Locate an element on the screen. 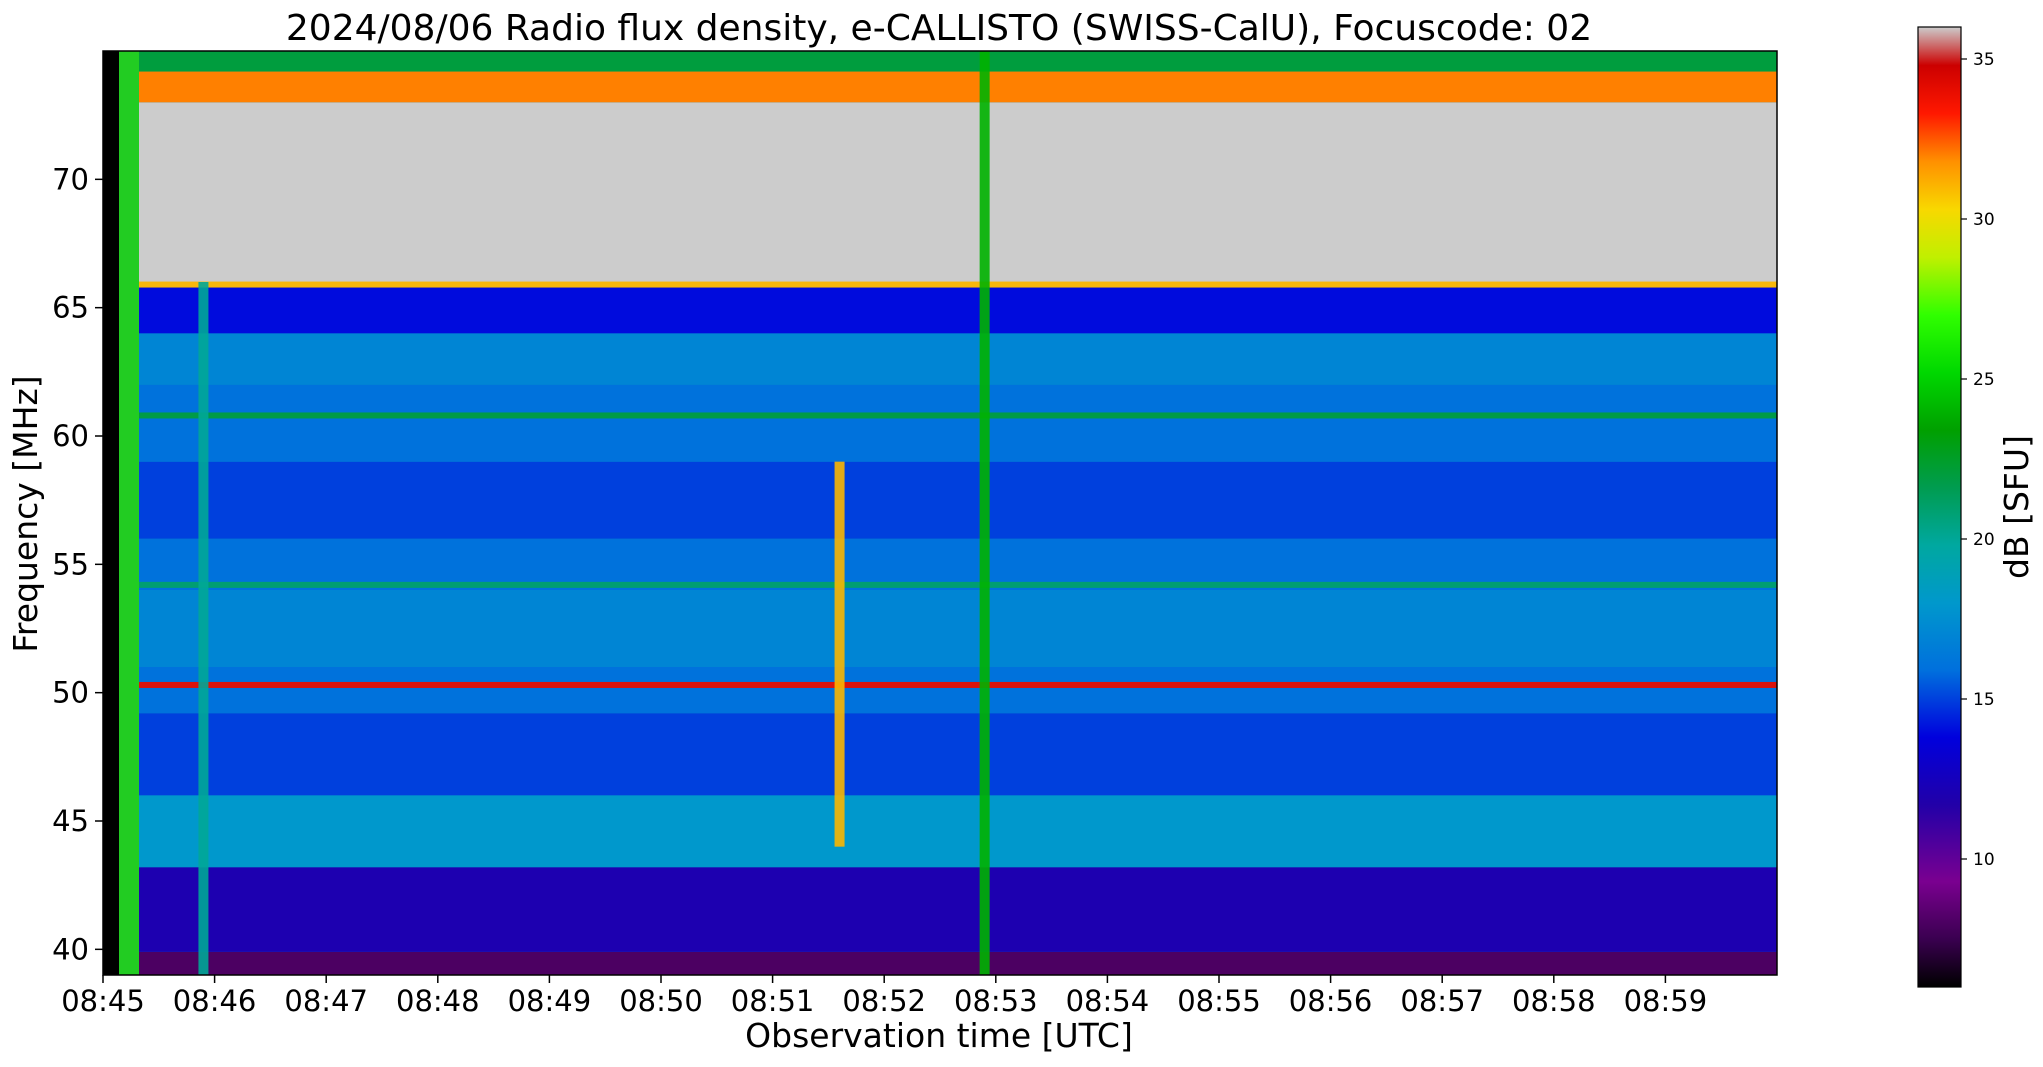 Image resolution: width=2043 pixels, height=1067 pixels. y-tick-label: 70 is located at coordinates (70, 179).